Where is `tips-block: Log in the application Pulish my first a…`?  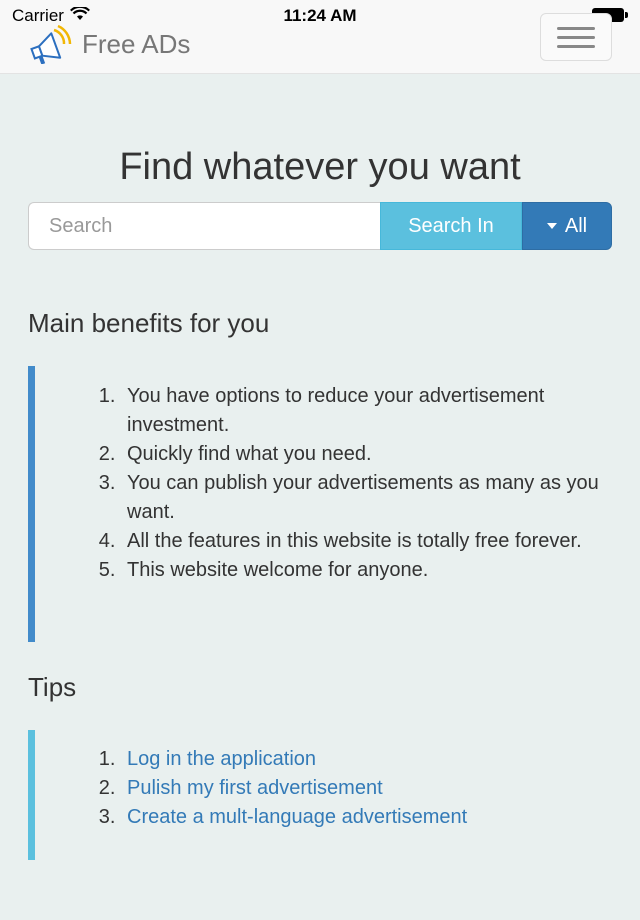 tips-block: Log in the application Pulish my first a… is located at coordinates (320, 795).